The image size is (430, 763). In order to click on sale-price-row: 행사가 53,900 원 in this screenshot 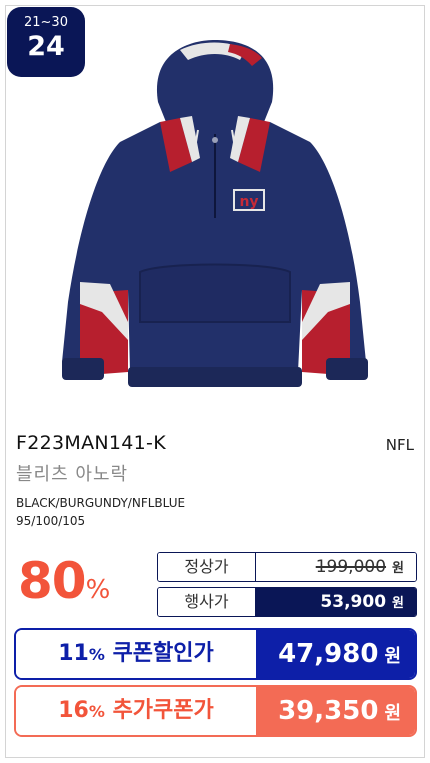, I will do `click(287, 602)`.